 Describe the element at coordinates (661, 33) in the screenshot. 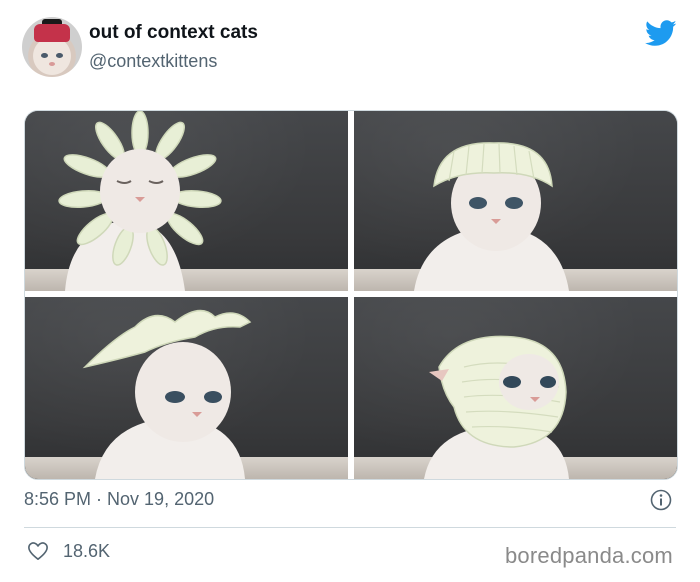

I see `twitter-bird-icon` at that location.